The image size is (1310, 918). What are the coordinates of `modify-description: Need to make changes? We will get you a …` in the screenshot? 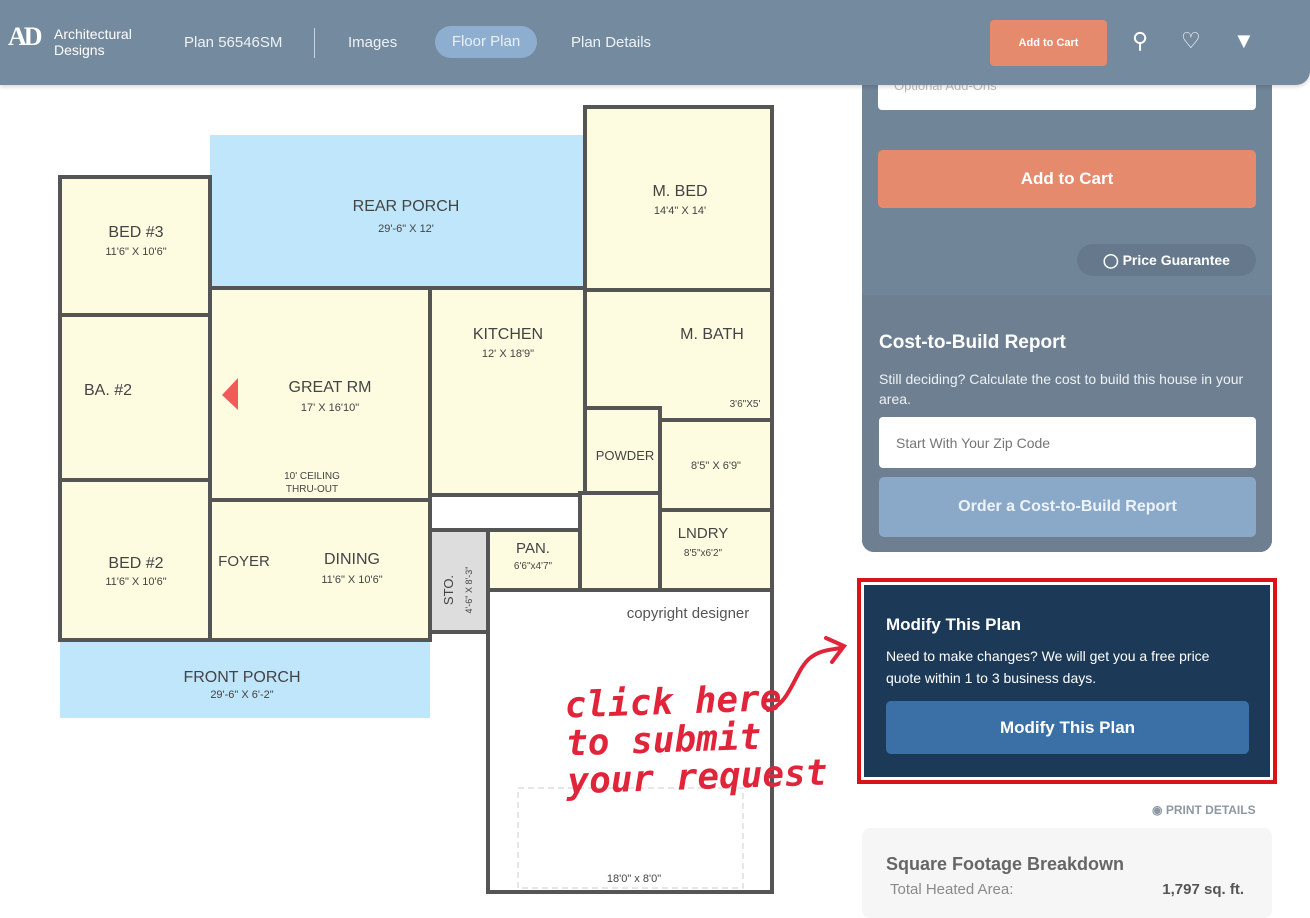 It's located at (1048, 667).